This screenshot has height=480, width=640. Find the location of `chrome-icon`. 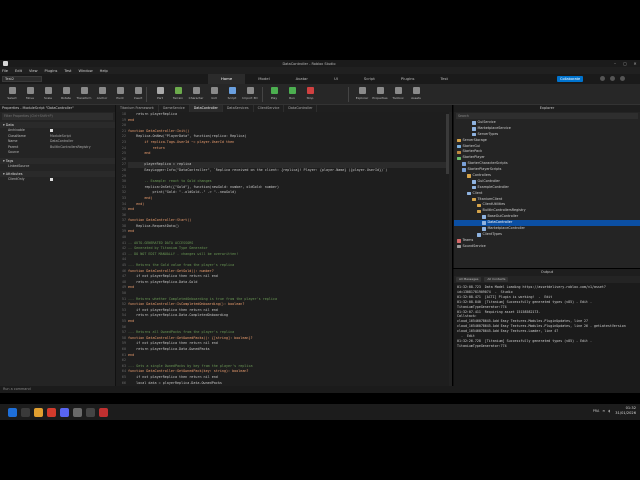

chrome-icon is located at coordinates (51, 412).